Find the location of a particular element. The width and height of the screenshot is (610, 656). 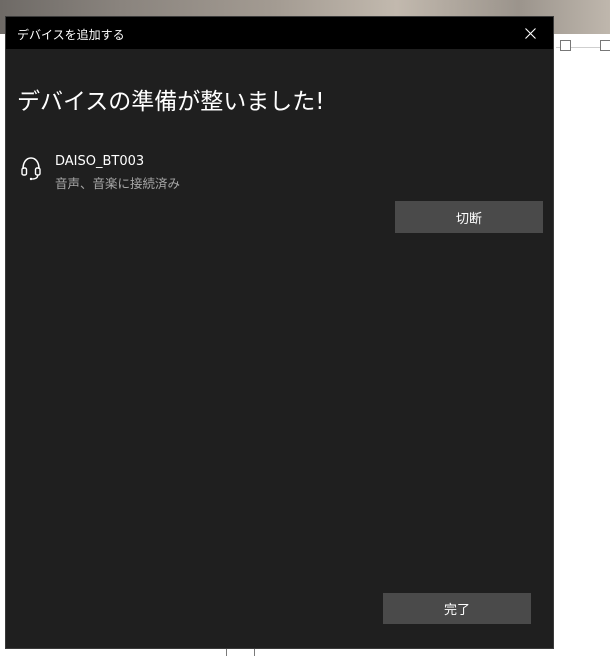

headset-icon is located at coordinates (31, 169).